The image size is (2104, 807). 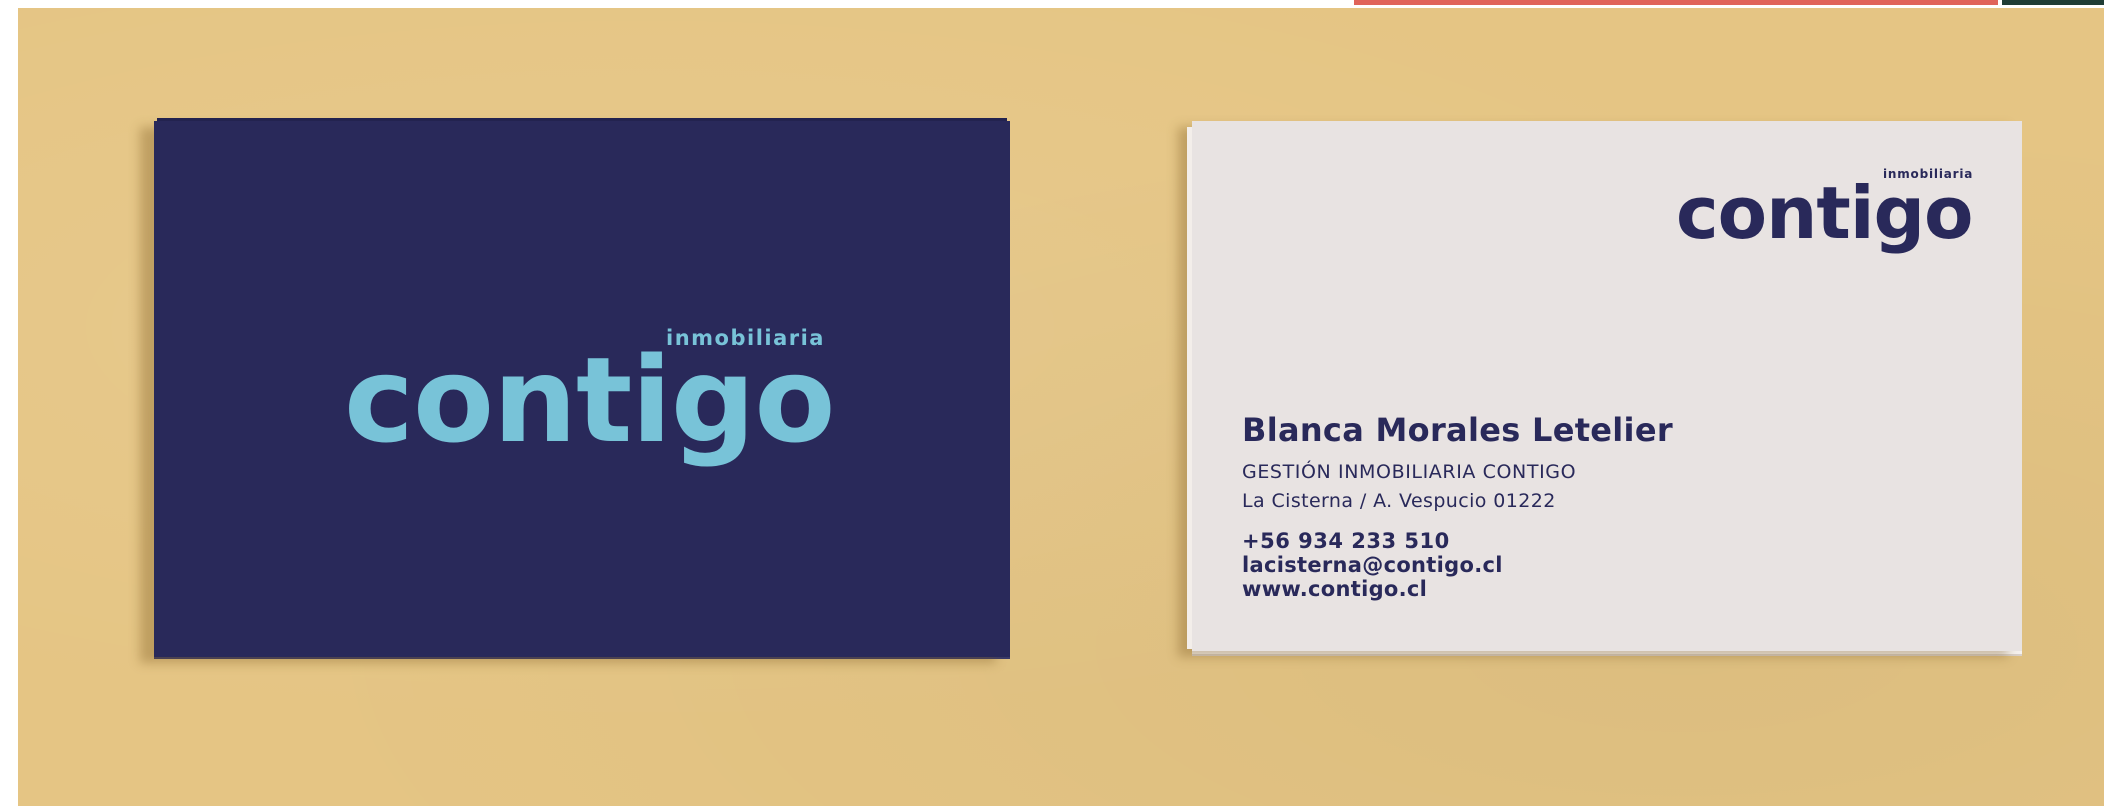 What do you see at coordinates (1399, 501) in the screenshot?
I see `contact-address: La Cisterna / A. Vespucio 01222` at bounding box center [1399, 501].